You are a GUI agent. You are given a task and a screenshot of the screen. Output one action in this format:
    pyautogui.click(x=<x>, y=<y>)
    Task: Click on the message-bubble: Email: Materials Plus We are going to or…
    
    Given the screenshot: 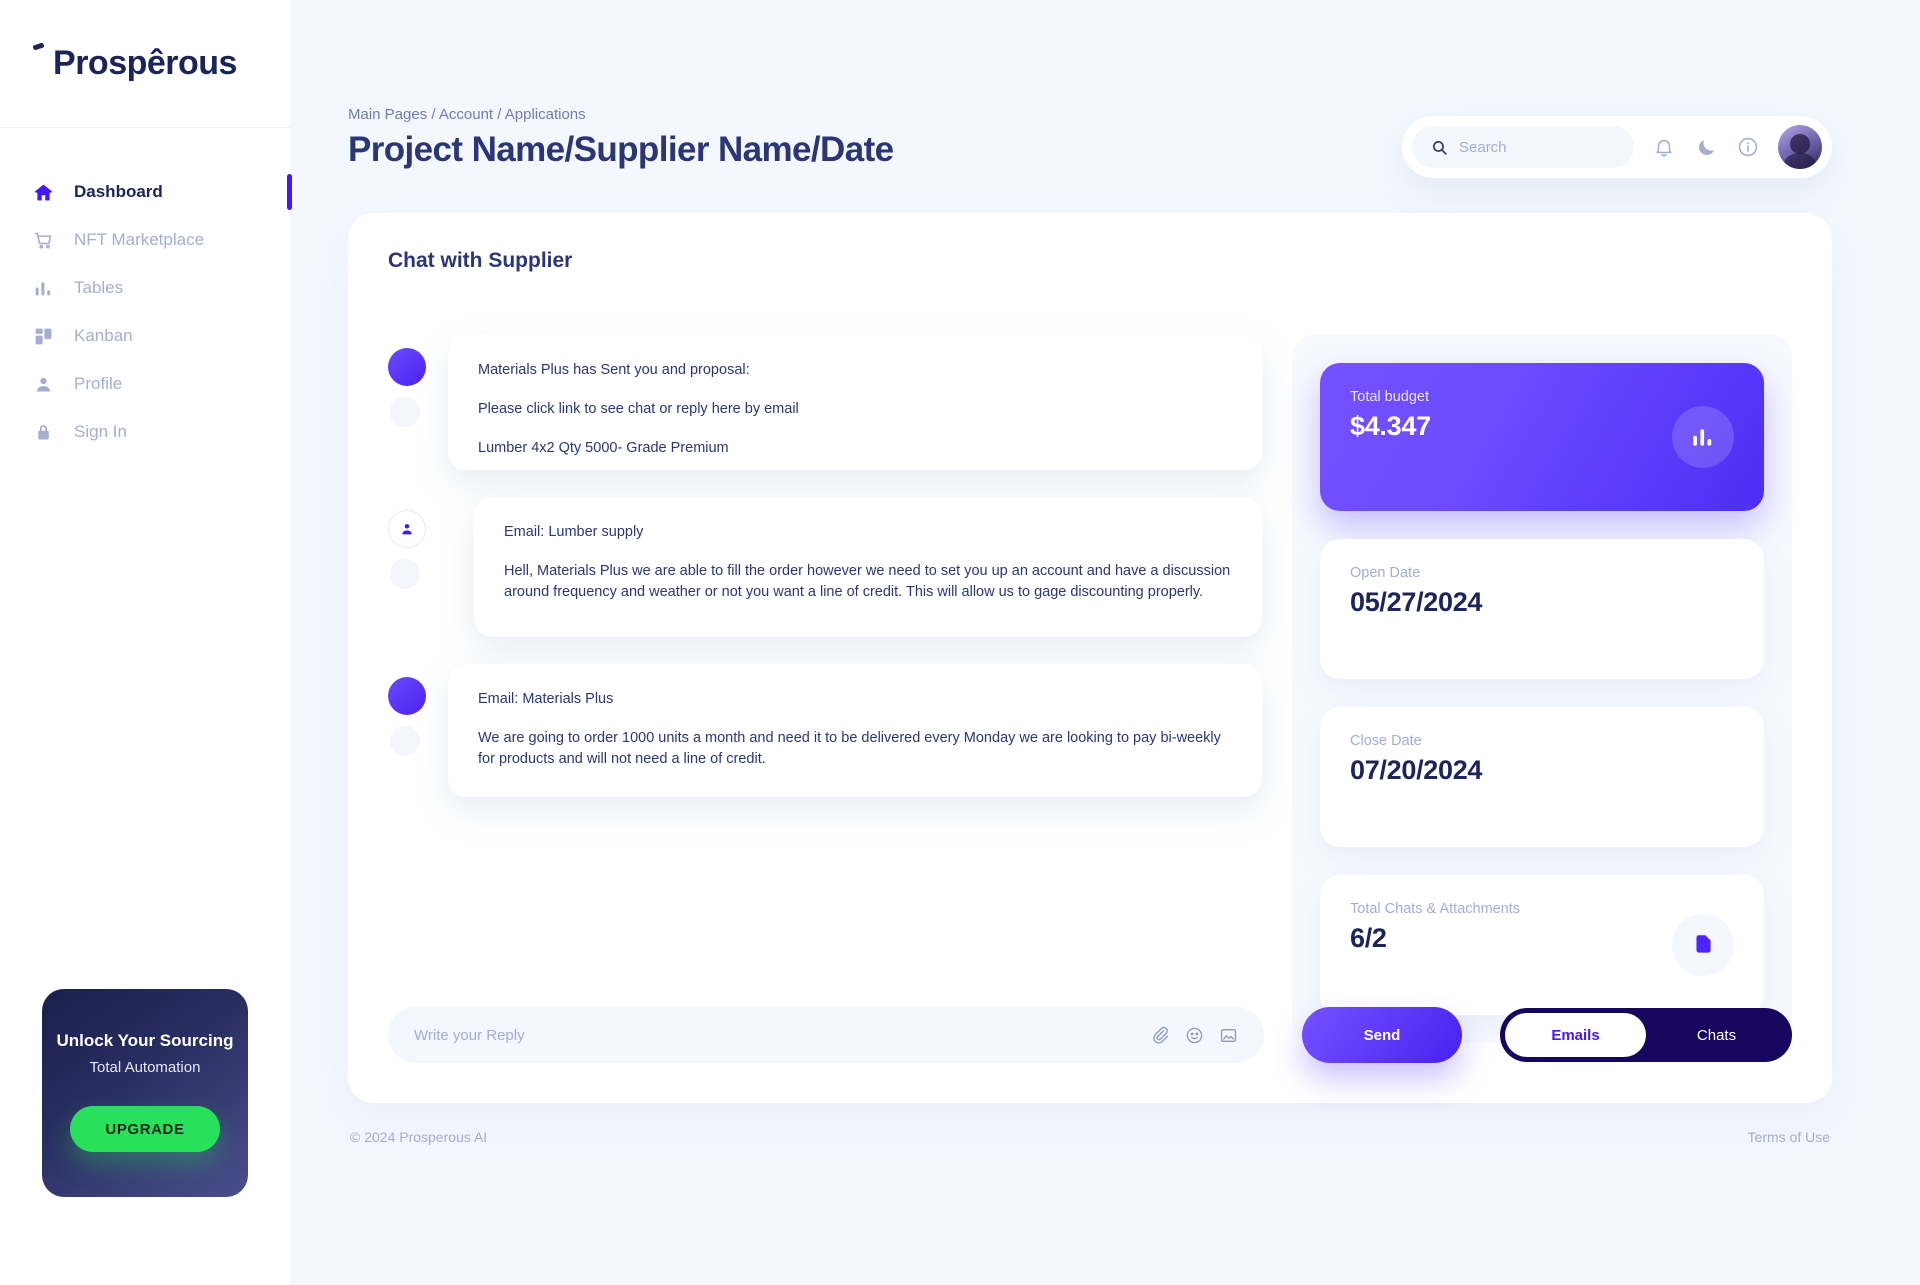 What is the action you would take?
    pyautogui.click(x=855, y=730)
    